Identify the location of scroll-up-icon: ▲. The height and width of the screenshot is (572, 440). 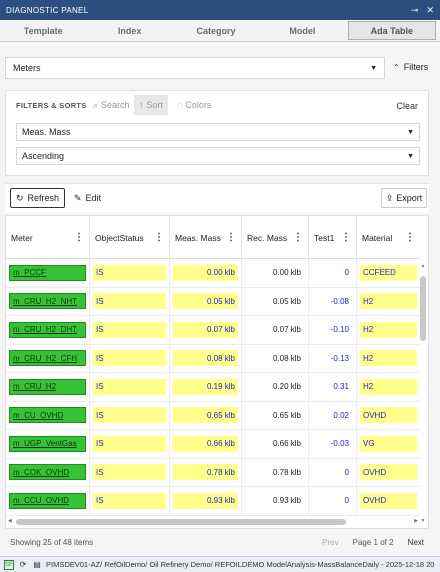
(423, 266).